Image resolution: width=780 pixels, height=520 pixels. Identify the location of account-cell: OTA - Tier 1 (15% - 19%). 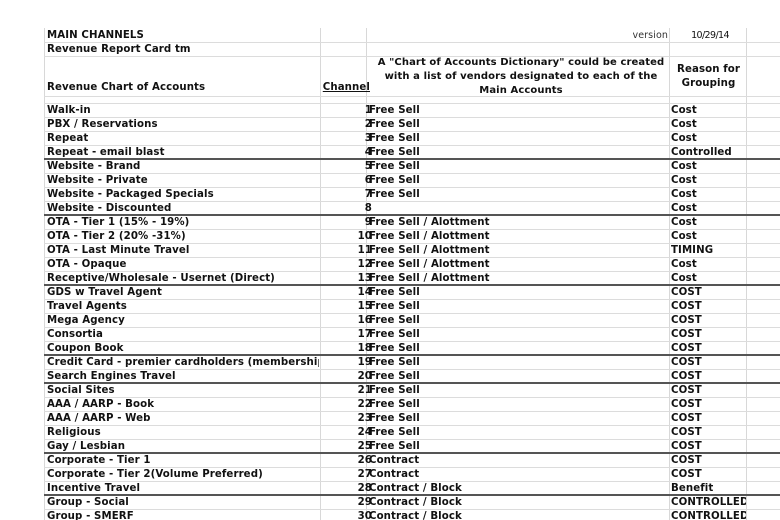
(183, 222).